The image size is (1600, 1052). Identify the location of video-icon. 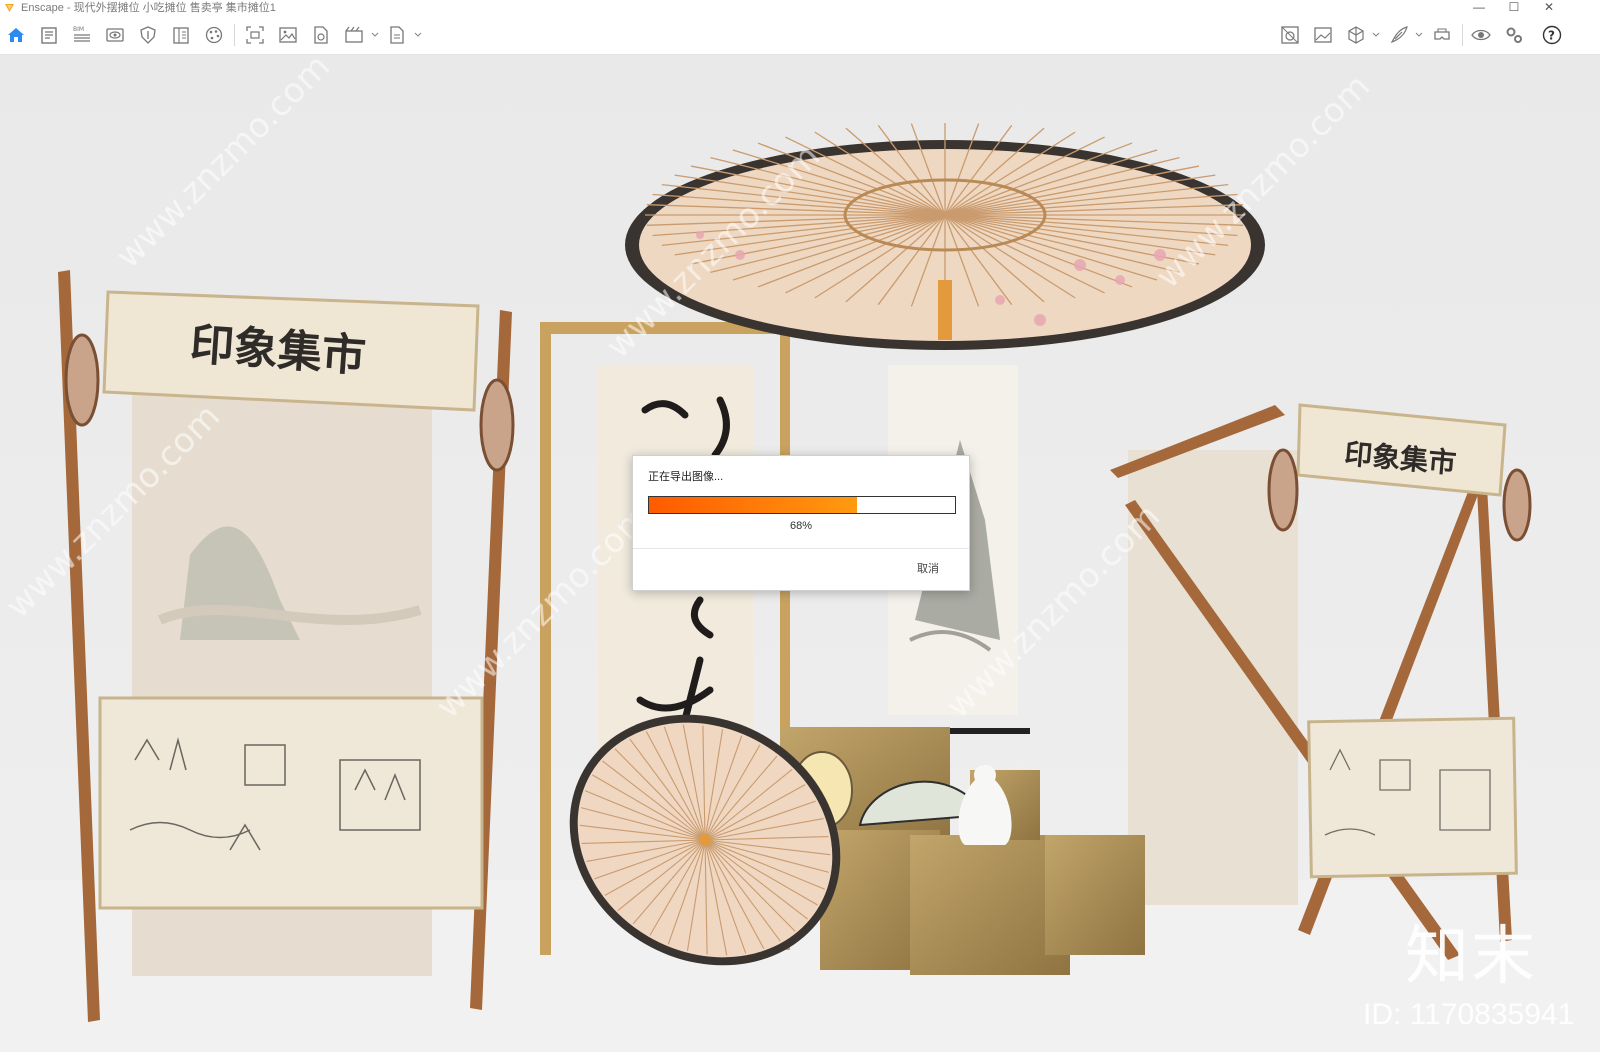
(354, 35).